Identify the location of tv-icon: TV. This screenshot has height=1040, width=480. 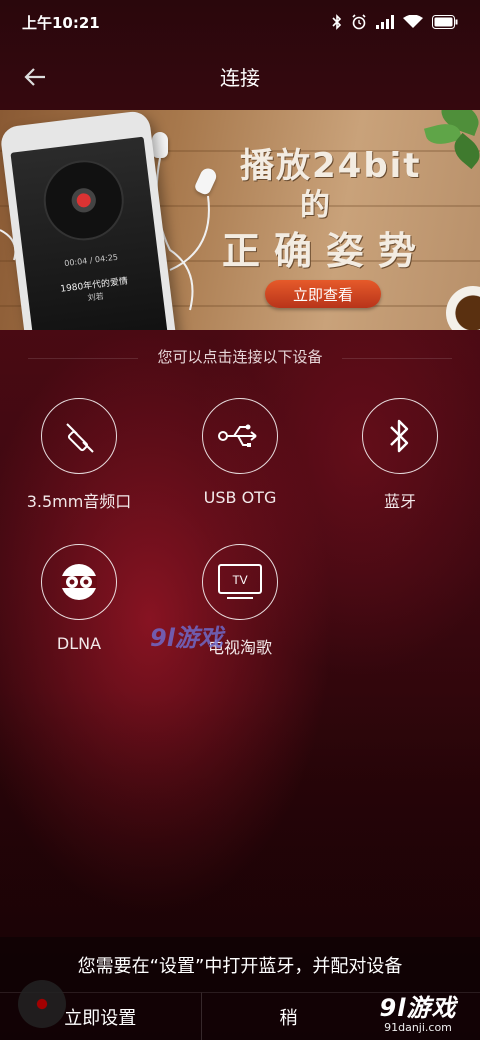
(240, 581).